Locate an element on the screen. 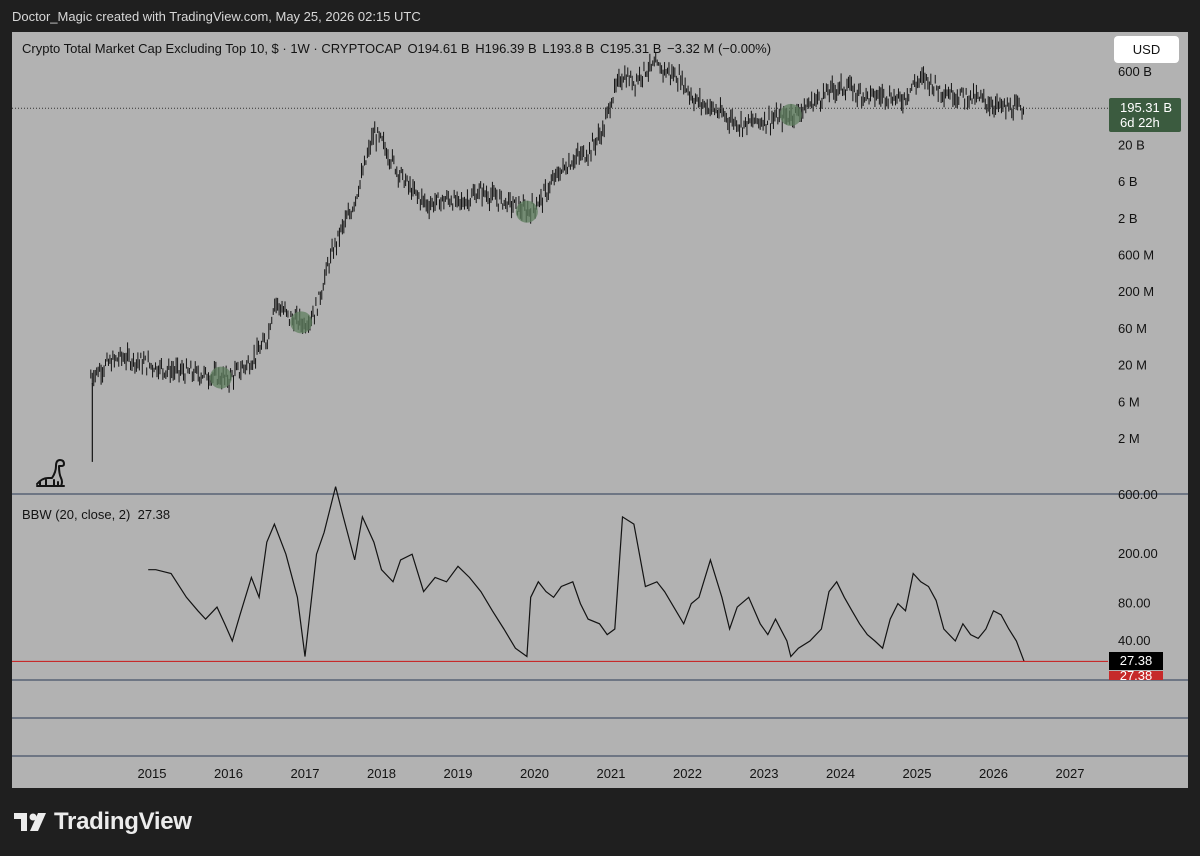 The image size is (1200, 856). price-axis-label-6: 200 M is located at coordinates (1136, 291).